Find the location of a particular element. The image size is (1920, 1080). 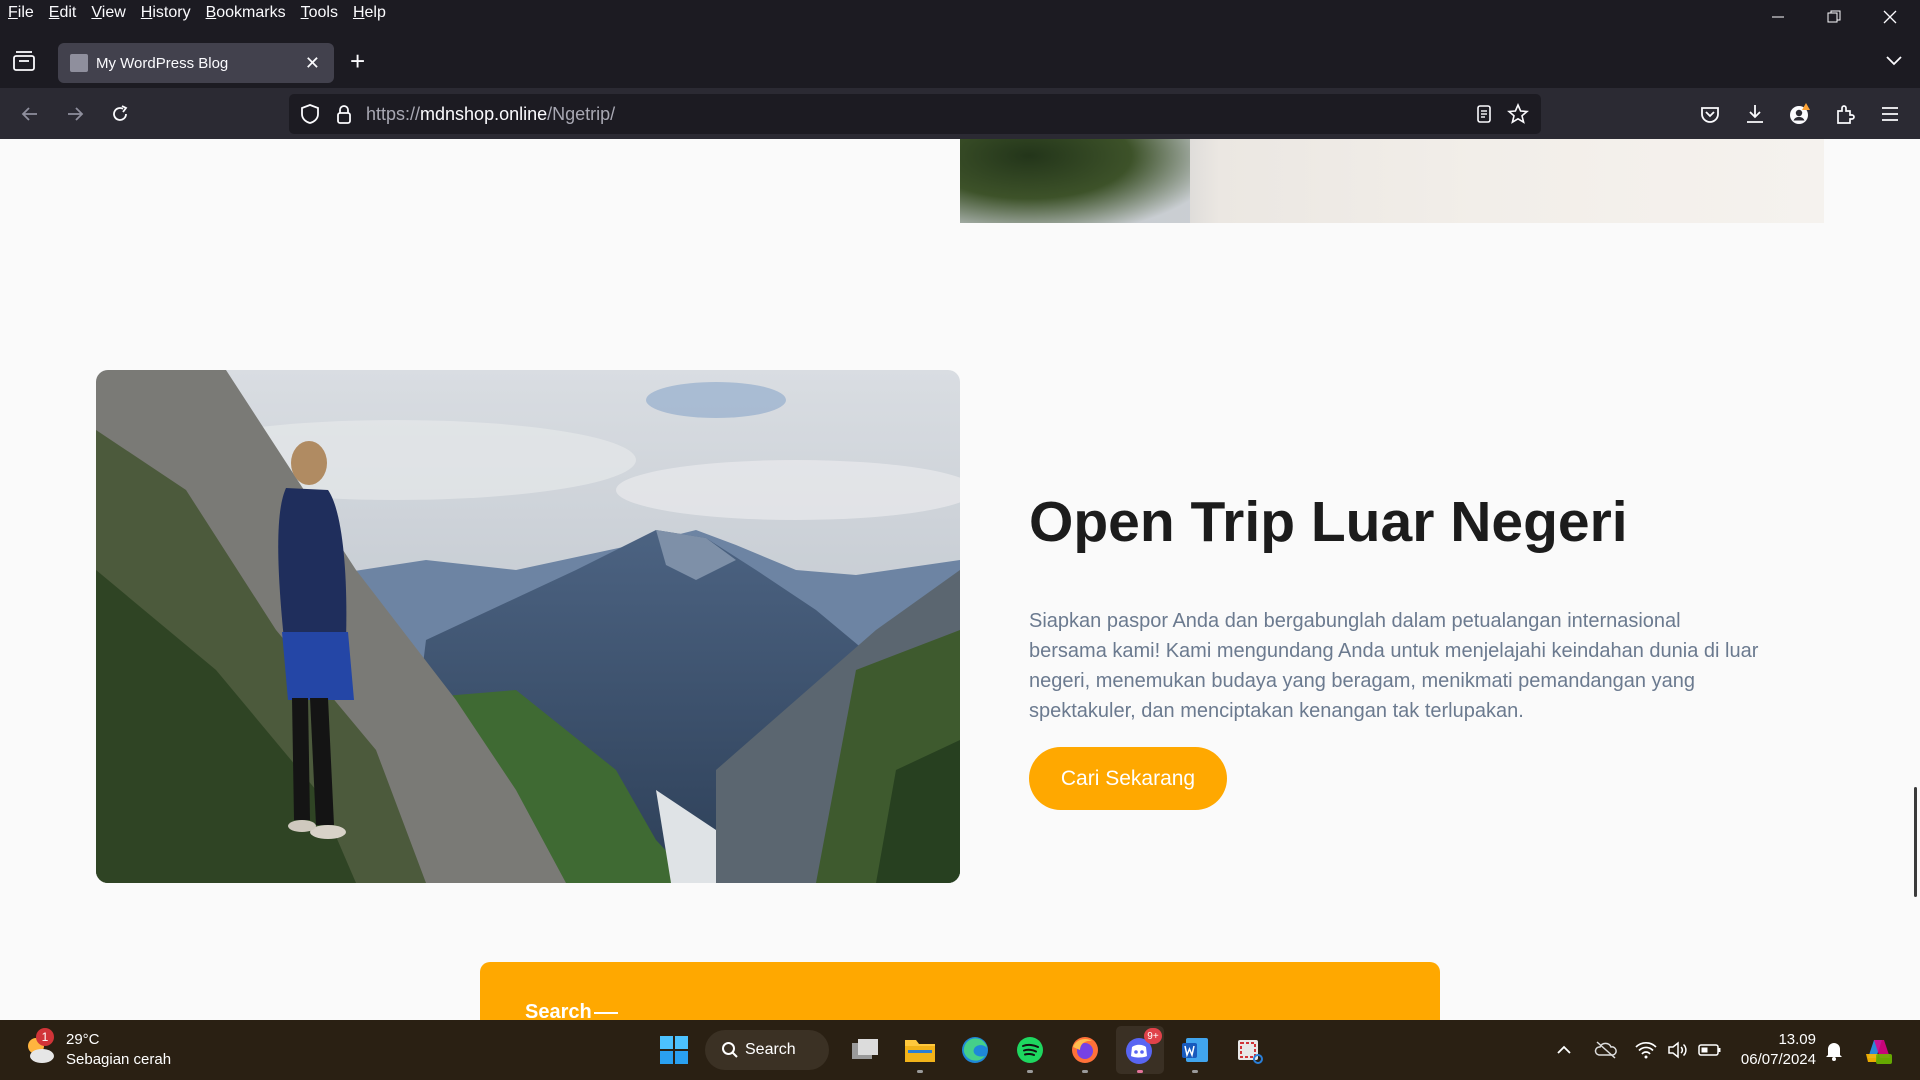

search-panel: Search is located at coordinates (960, 991).